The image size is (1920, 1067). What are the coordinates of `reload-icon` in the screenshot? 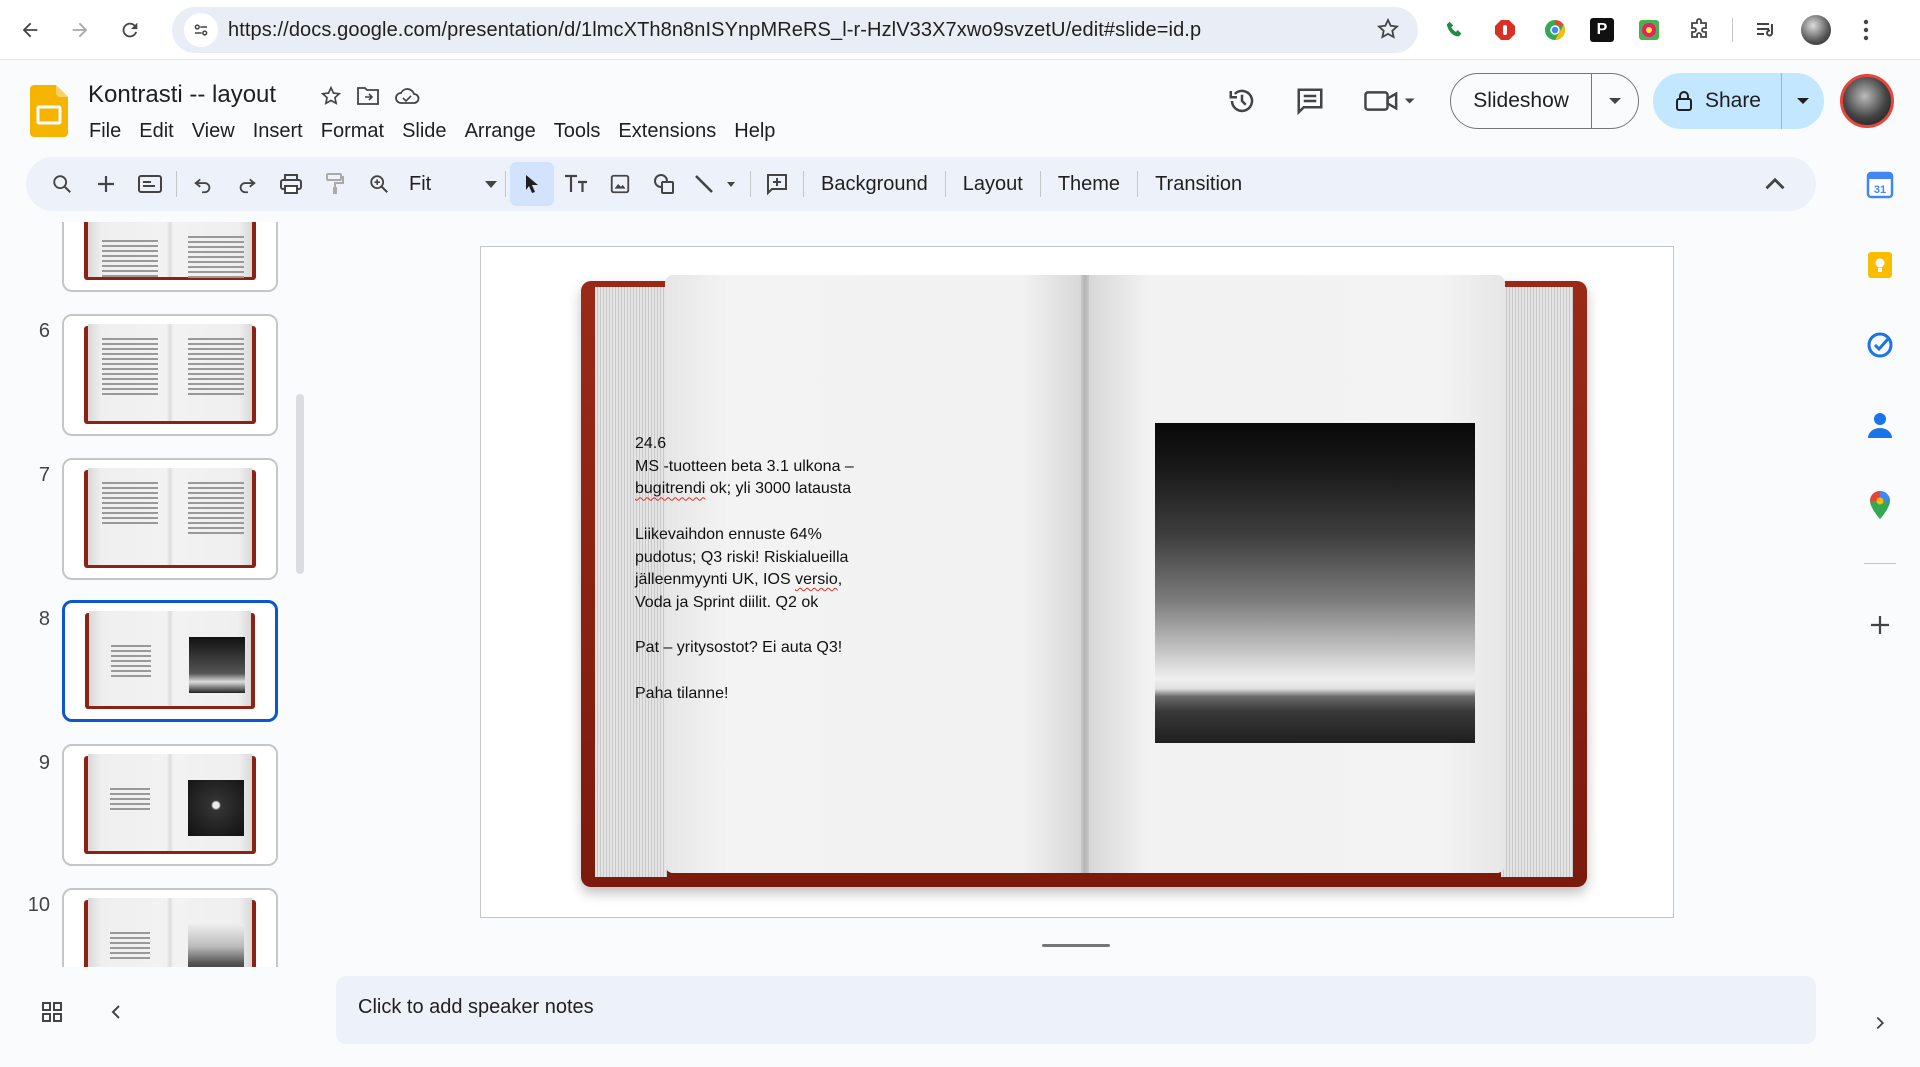 It's located at (130, 30).